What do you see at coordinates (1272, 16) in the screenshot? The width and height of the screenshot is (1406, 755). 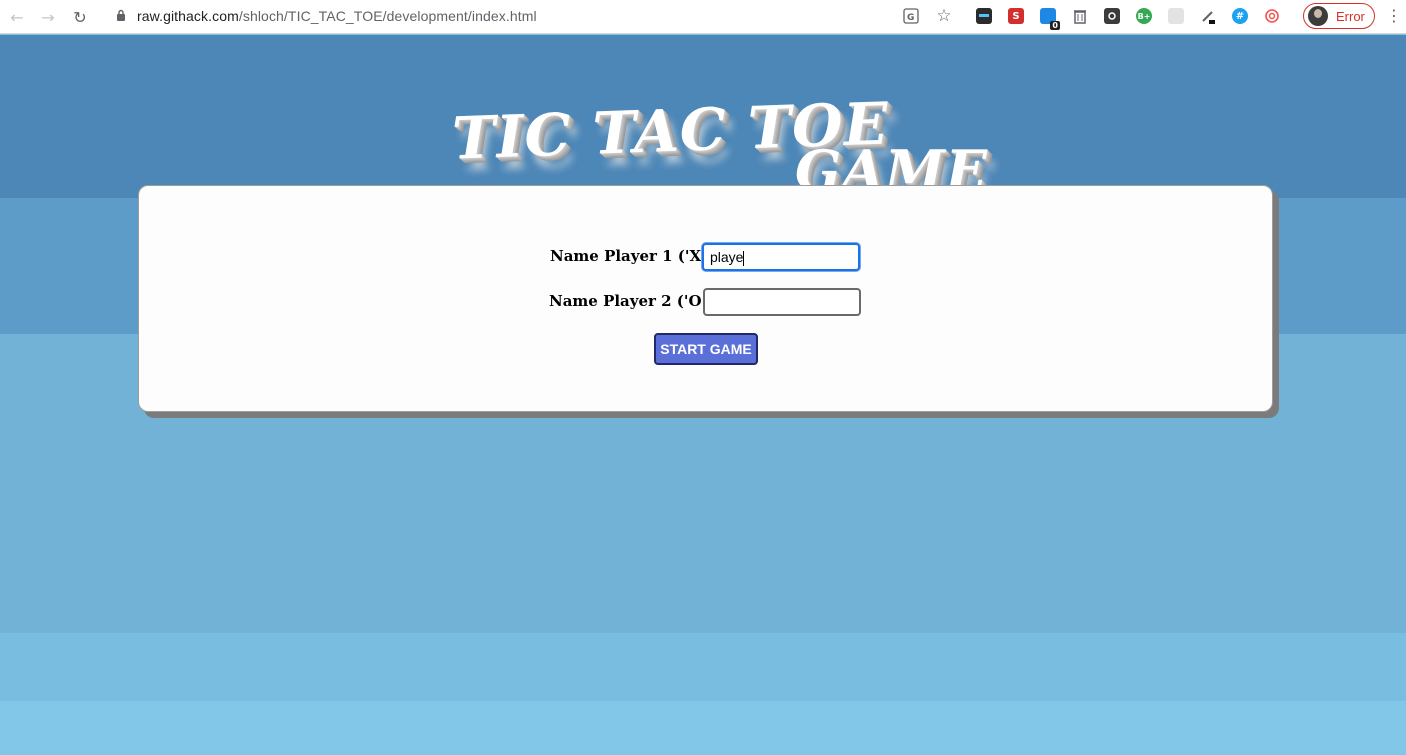 I see `spiral-icon` at bounding box center [1272, 16].